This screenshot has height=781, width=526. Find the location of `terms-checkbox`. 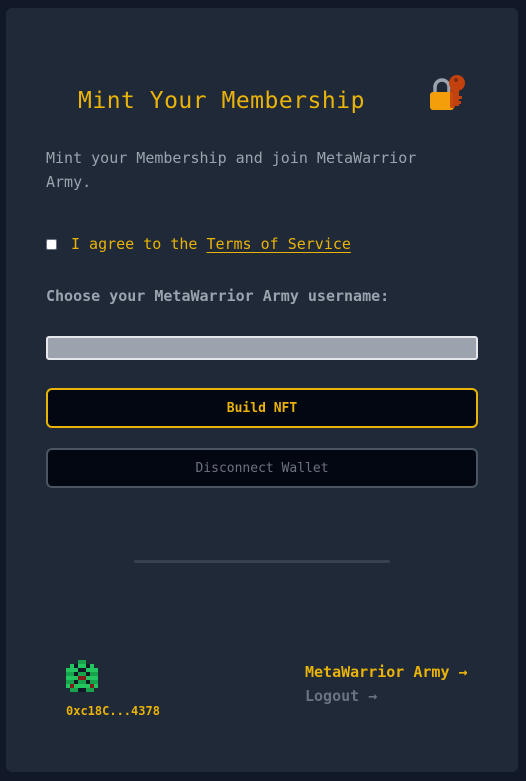

terms-checkbox is located at coordinates (51, 244).